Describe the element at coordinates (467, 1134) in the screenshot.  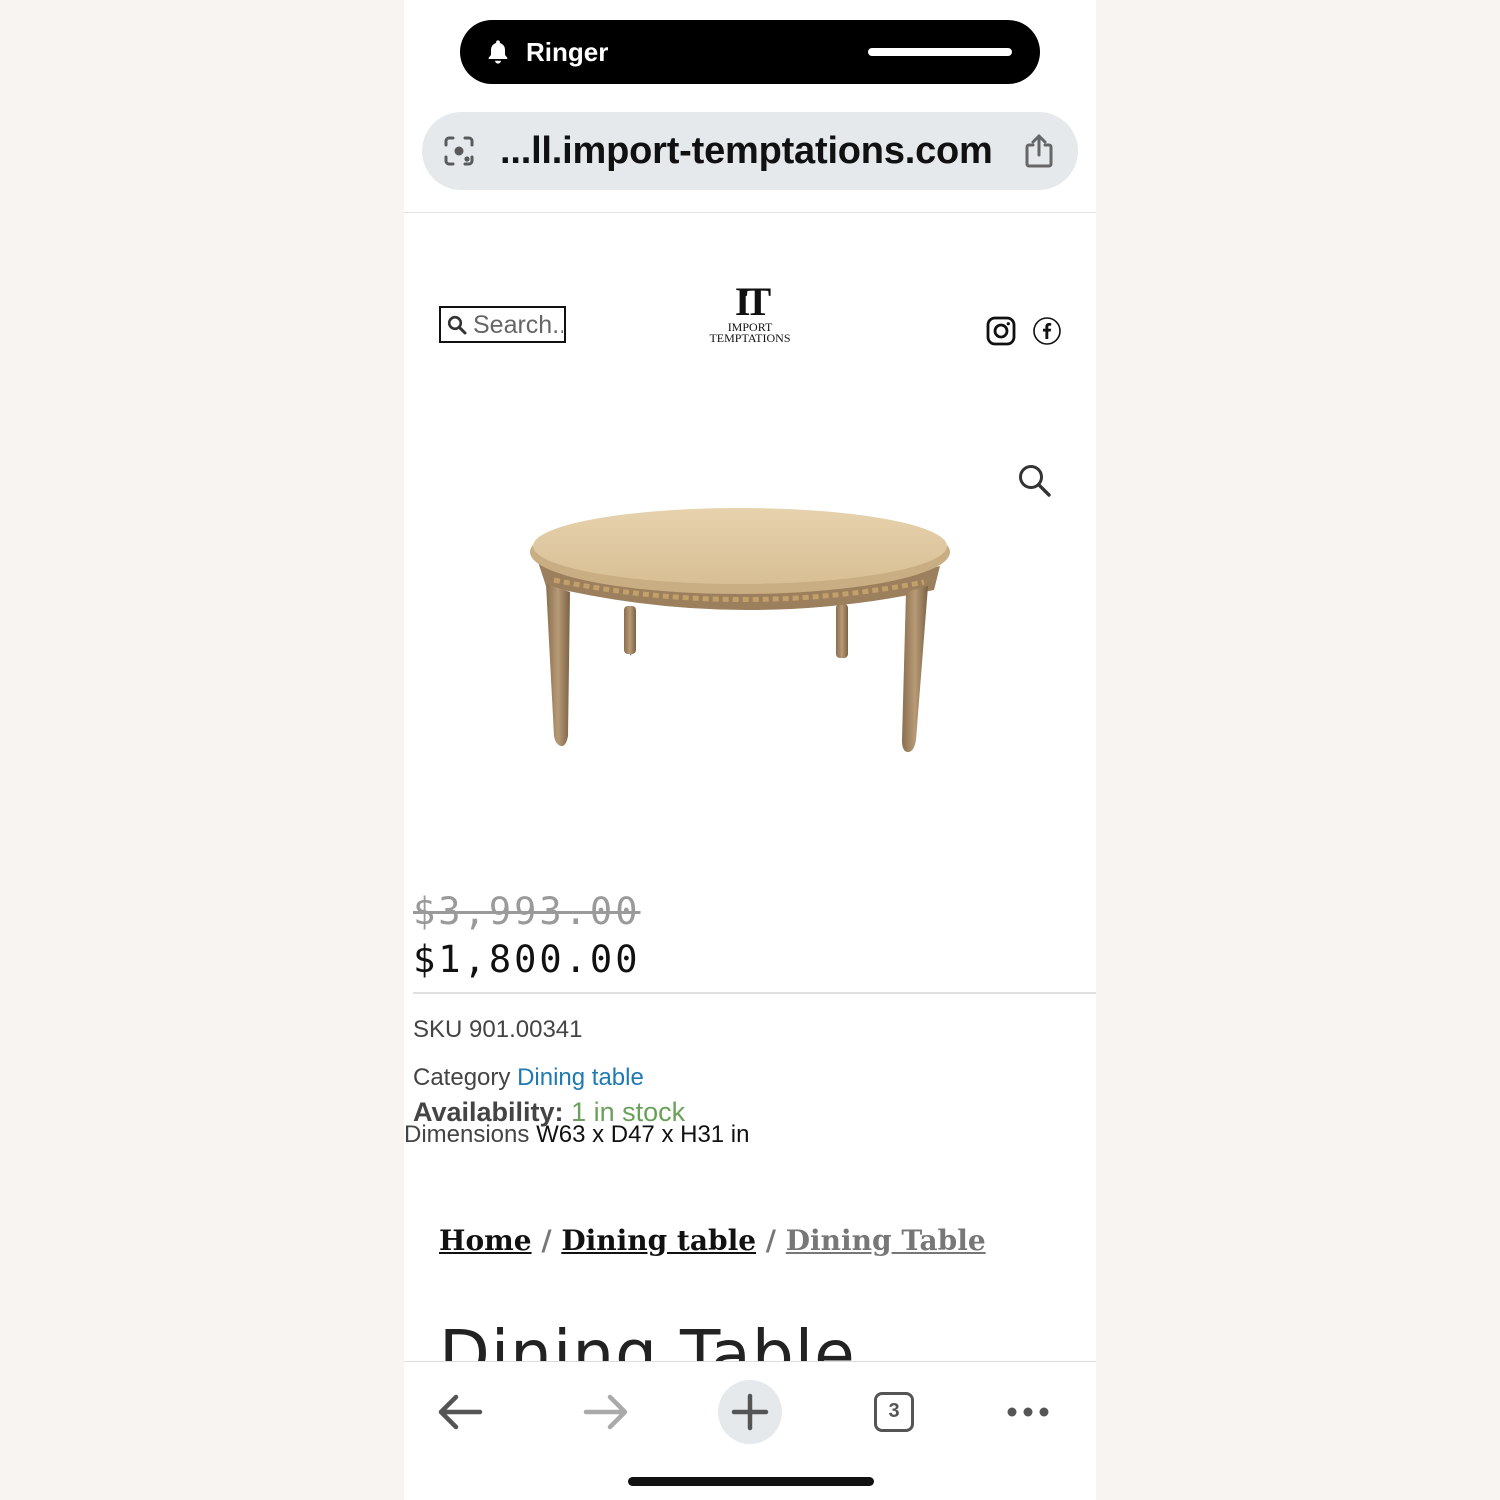
I see `dimensions-label: Dimensions` at that location.